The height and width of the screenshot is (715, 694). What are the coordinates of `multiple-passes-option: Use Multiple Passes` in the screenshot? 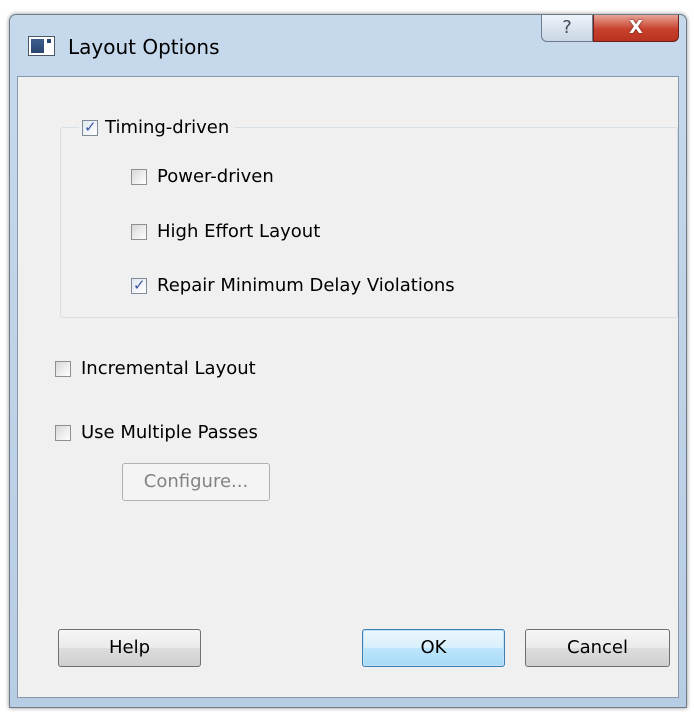 It's located at (156, 432).